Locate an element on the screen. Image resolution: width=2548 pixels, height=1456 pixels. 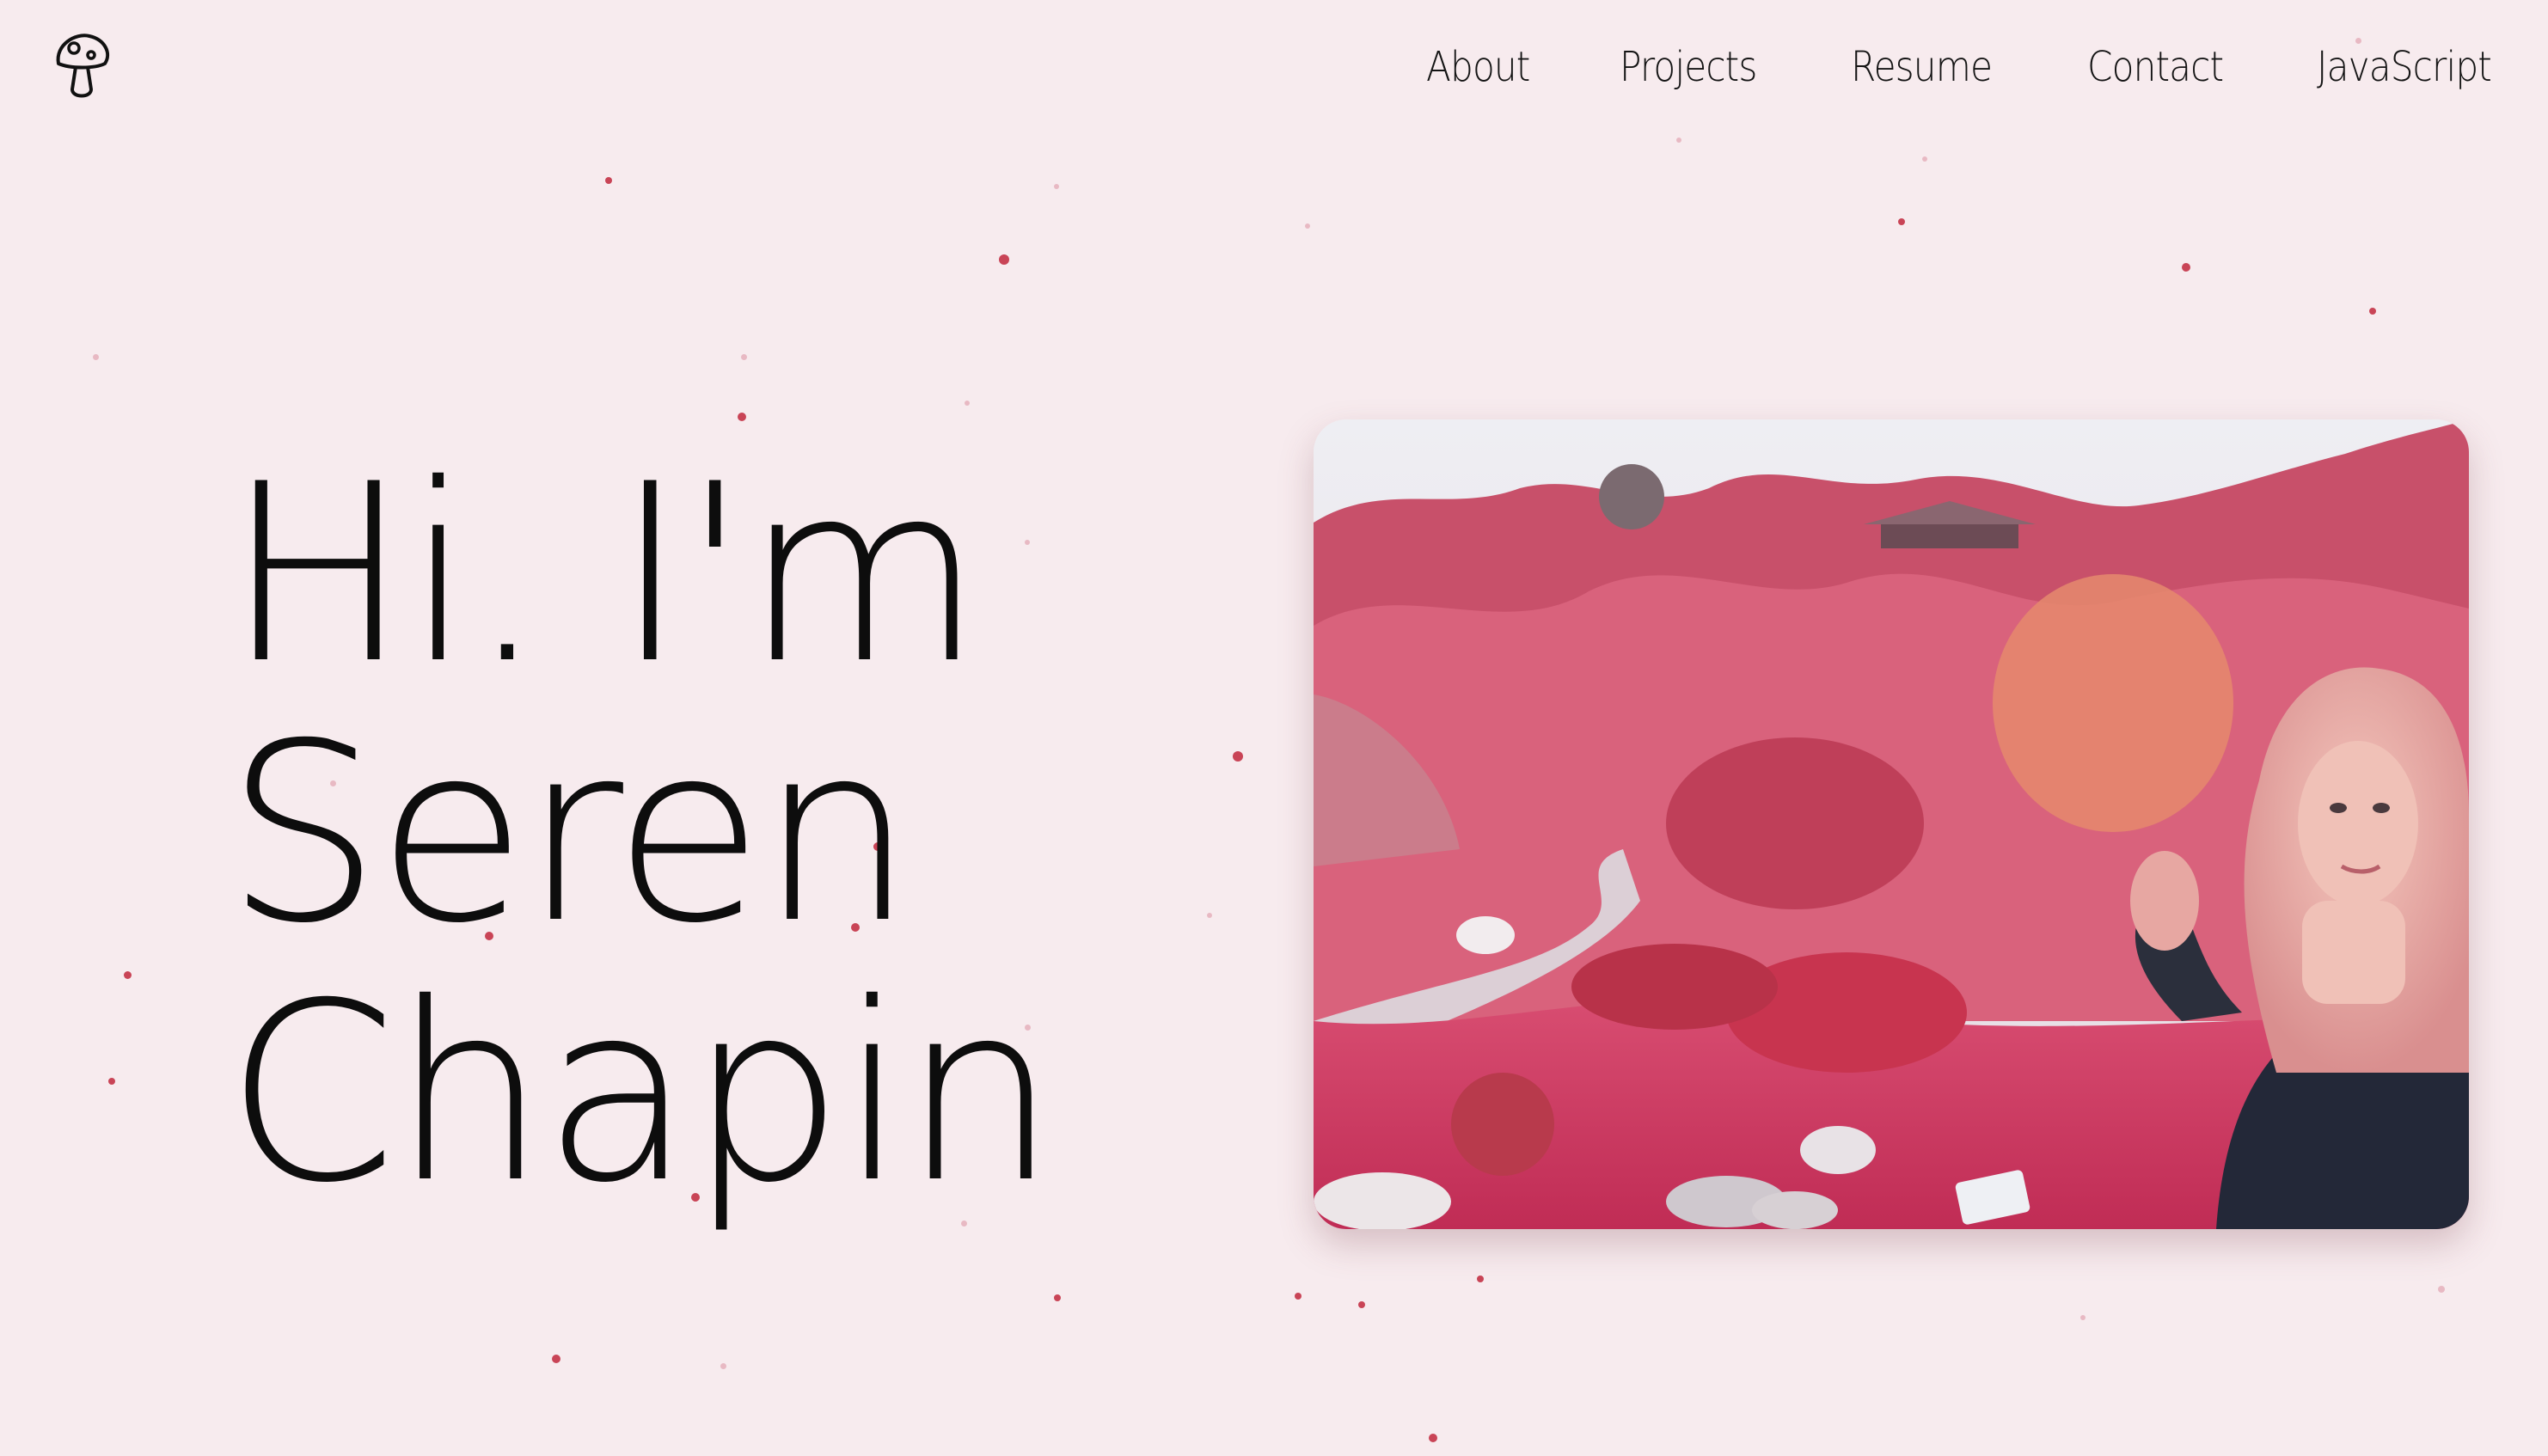
hero-line-1: Hi. I'm is located at coordinates (604, 575).